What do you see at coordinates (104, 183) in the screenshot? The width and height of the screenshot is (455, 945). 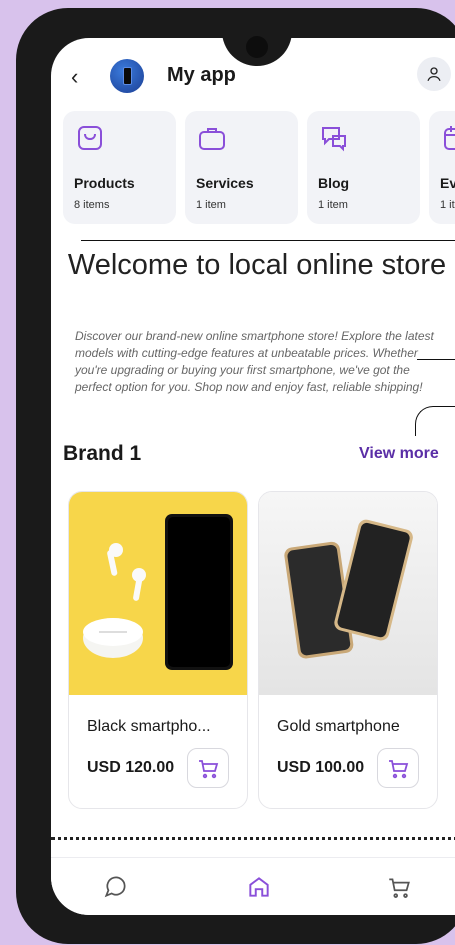 I see `category-name: Products` at bounding box center [104, 183].